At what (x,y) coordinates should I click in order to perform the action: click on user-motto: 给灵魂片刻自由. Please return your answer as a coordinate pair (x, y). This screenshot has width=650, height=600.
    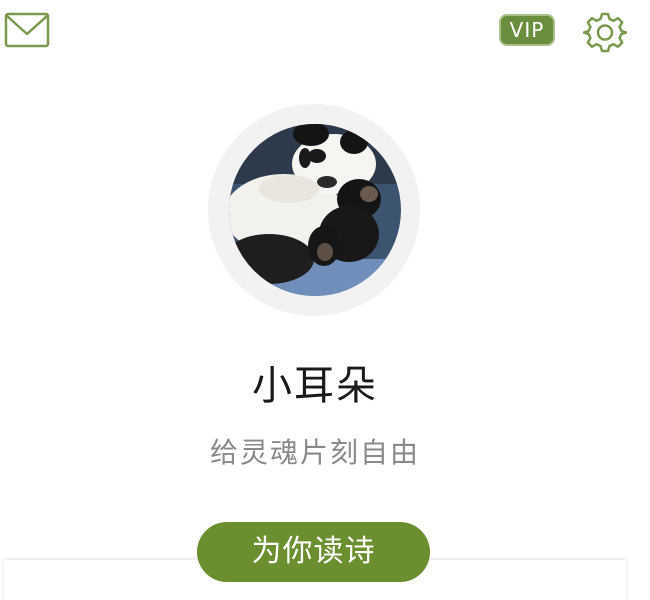
    Looking at the image, I should click on (314, 452).